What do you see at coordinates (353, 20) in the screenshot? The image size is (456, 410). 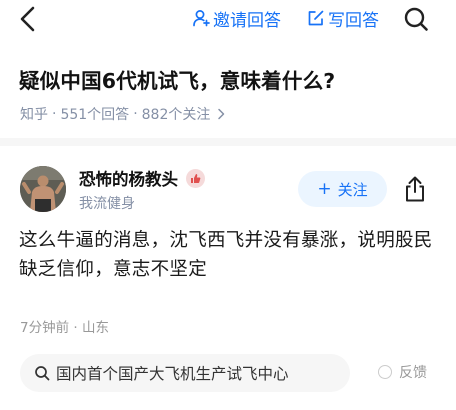 I see `write-answer-label: 写回答` at bounding box center [353, 20].